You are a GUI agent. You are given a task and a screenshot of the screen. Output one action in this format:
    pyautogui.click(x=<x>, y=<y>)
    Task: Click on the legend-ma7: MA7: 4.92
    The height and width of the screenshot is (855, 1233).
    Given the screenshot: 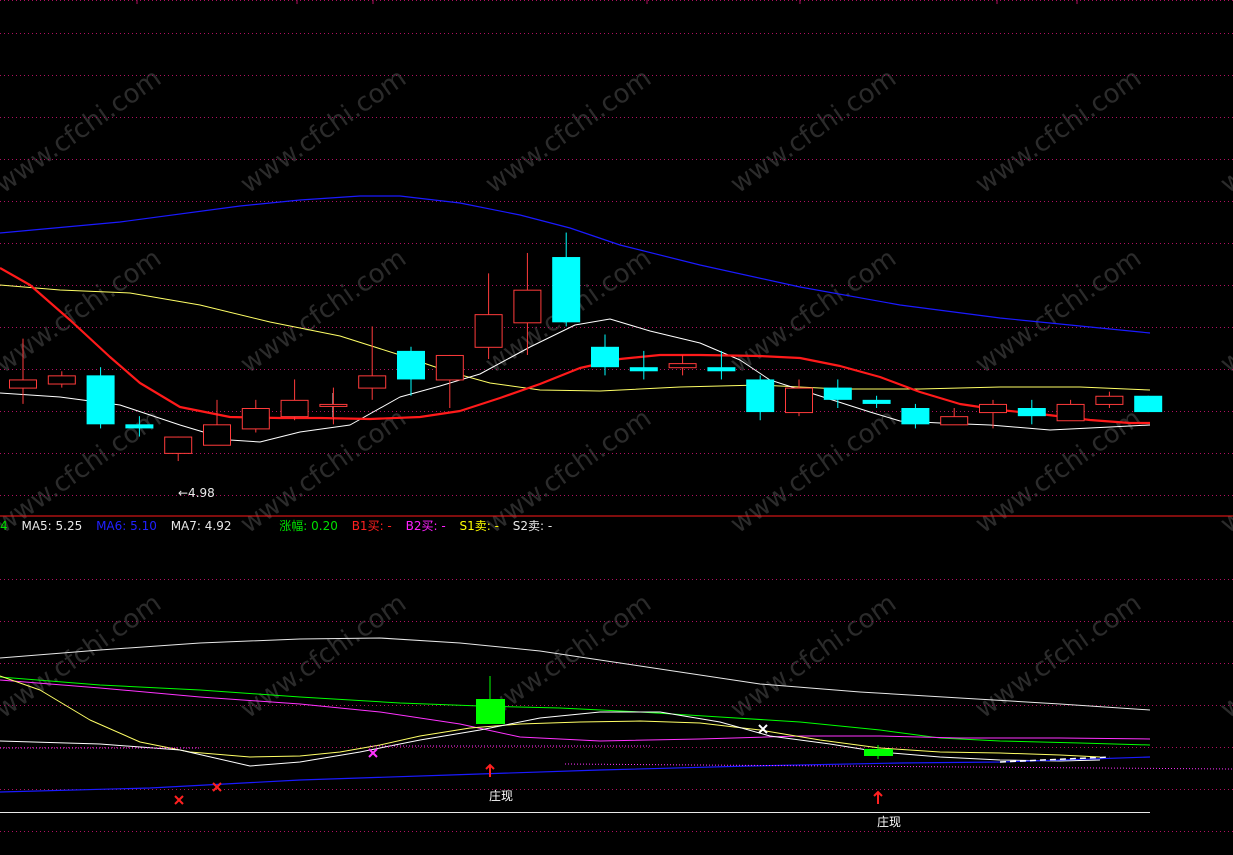 What is the action you would take?
    pyautogui.click(x=201, y=526)
    